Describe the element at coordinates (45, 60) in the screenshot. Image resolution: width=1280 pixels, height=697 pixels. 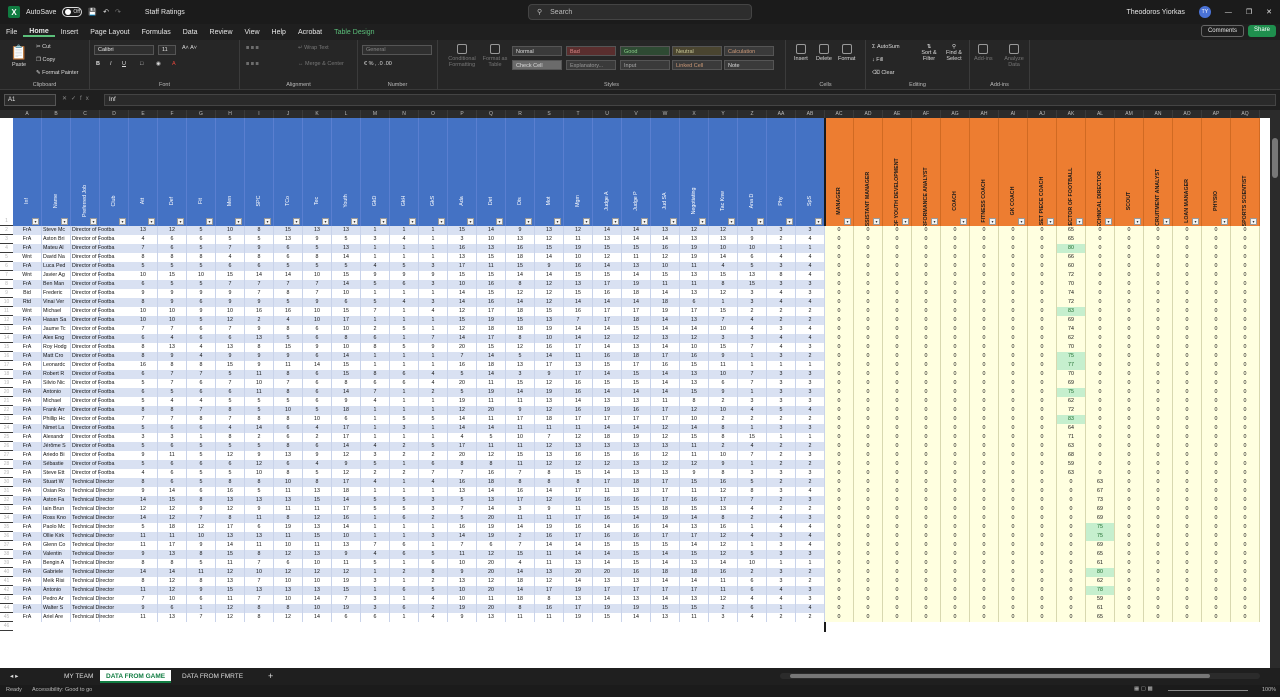
I see `copy-button: ❐ Copy` at that location.